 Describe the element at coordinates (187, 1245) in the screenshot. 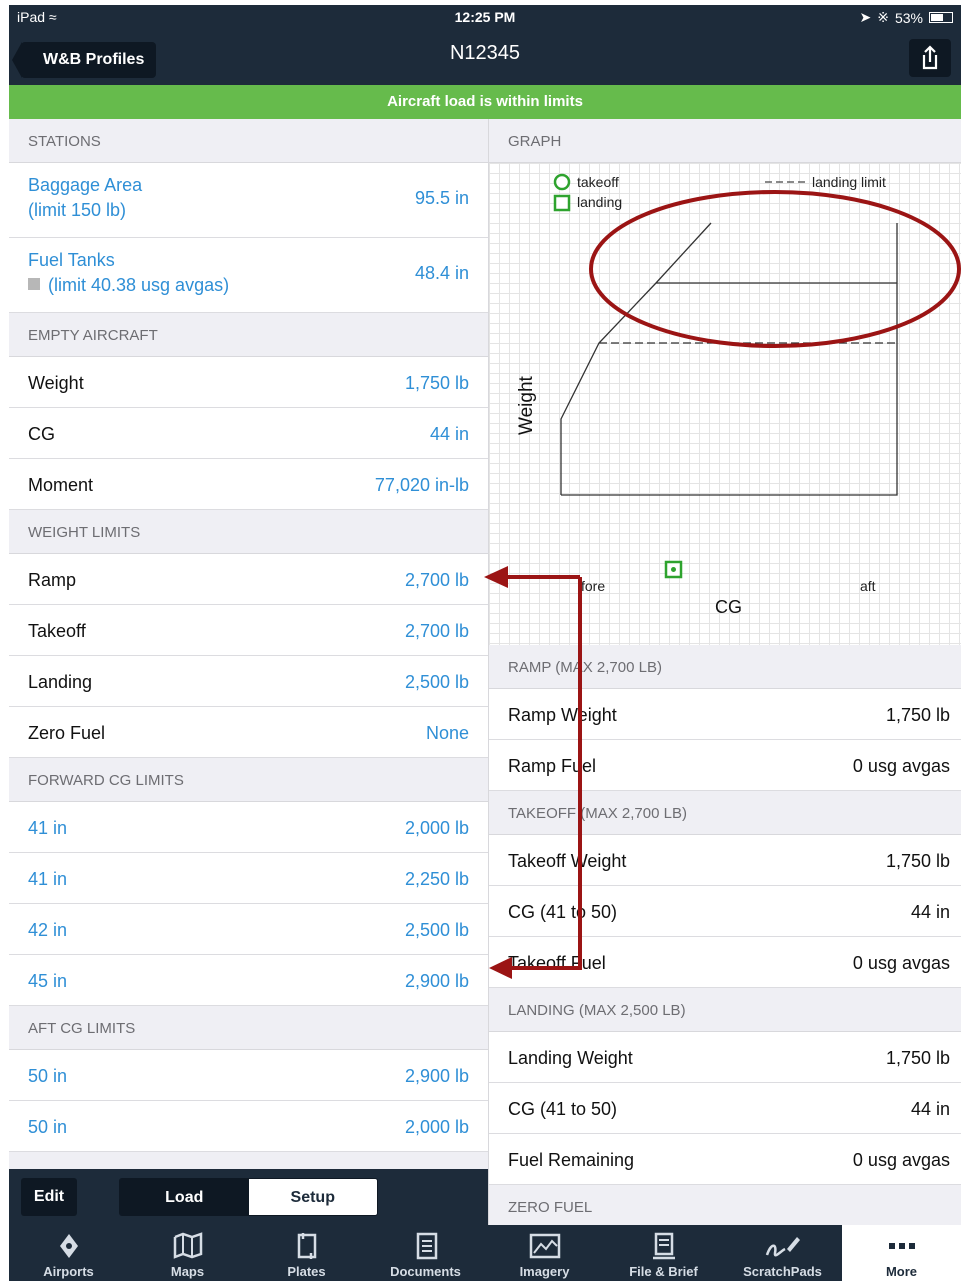

I see `maps-icon` at that location.